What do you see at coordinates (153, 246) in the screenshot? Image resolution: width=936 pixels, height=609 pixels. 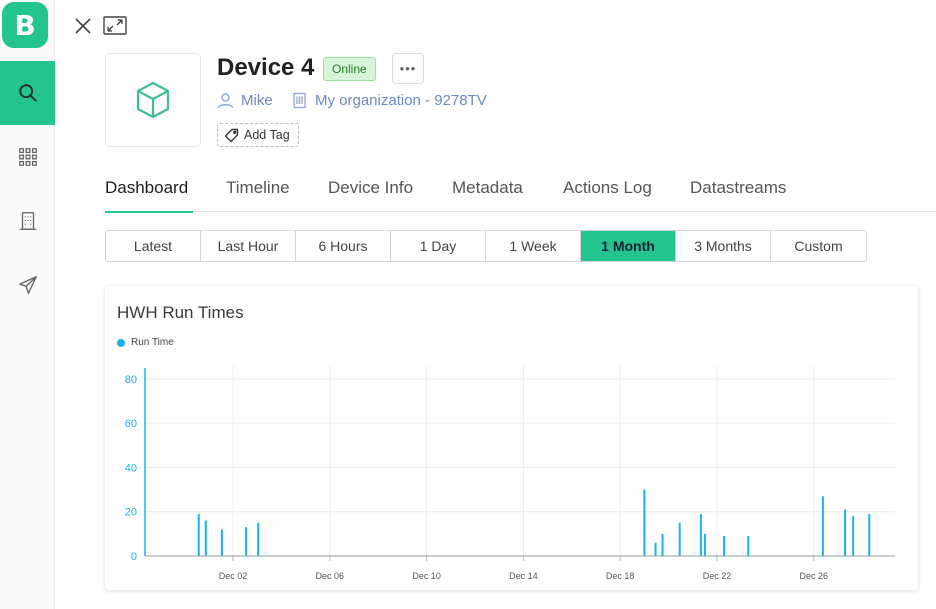 I see `range-latest: Latest` at bounding box center [153, 246].